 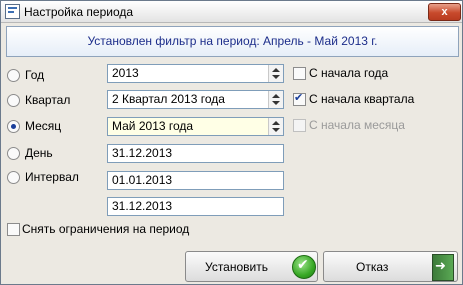 I want to click on checkbox-from-year-start, so click(x=299, y=73).